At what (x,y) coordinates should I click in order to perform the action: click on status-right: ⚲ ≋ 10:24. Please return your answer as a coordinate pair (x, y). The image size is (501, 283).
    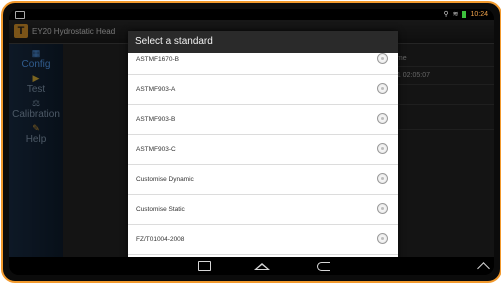
    Looking at the image, I should click on (465, 14).